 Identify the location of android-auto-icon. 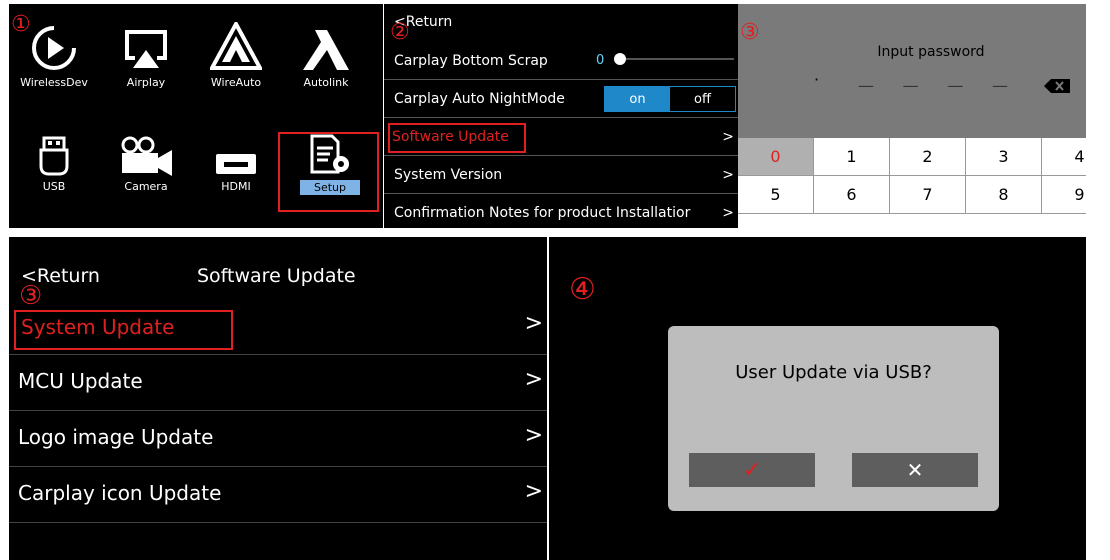
(236, 45).